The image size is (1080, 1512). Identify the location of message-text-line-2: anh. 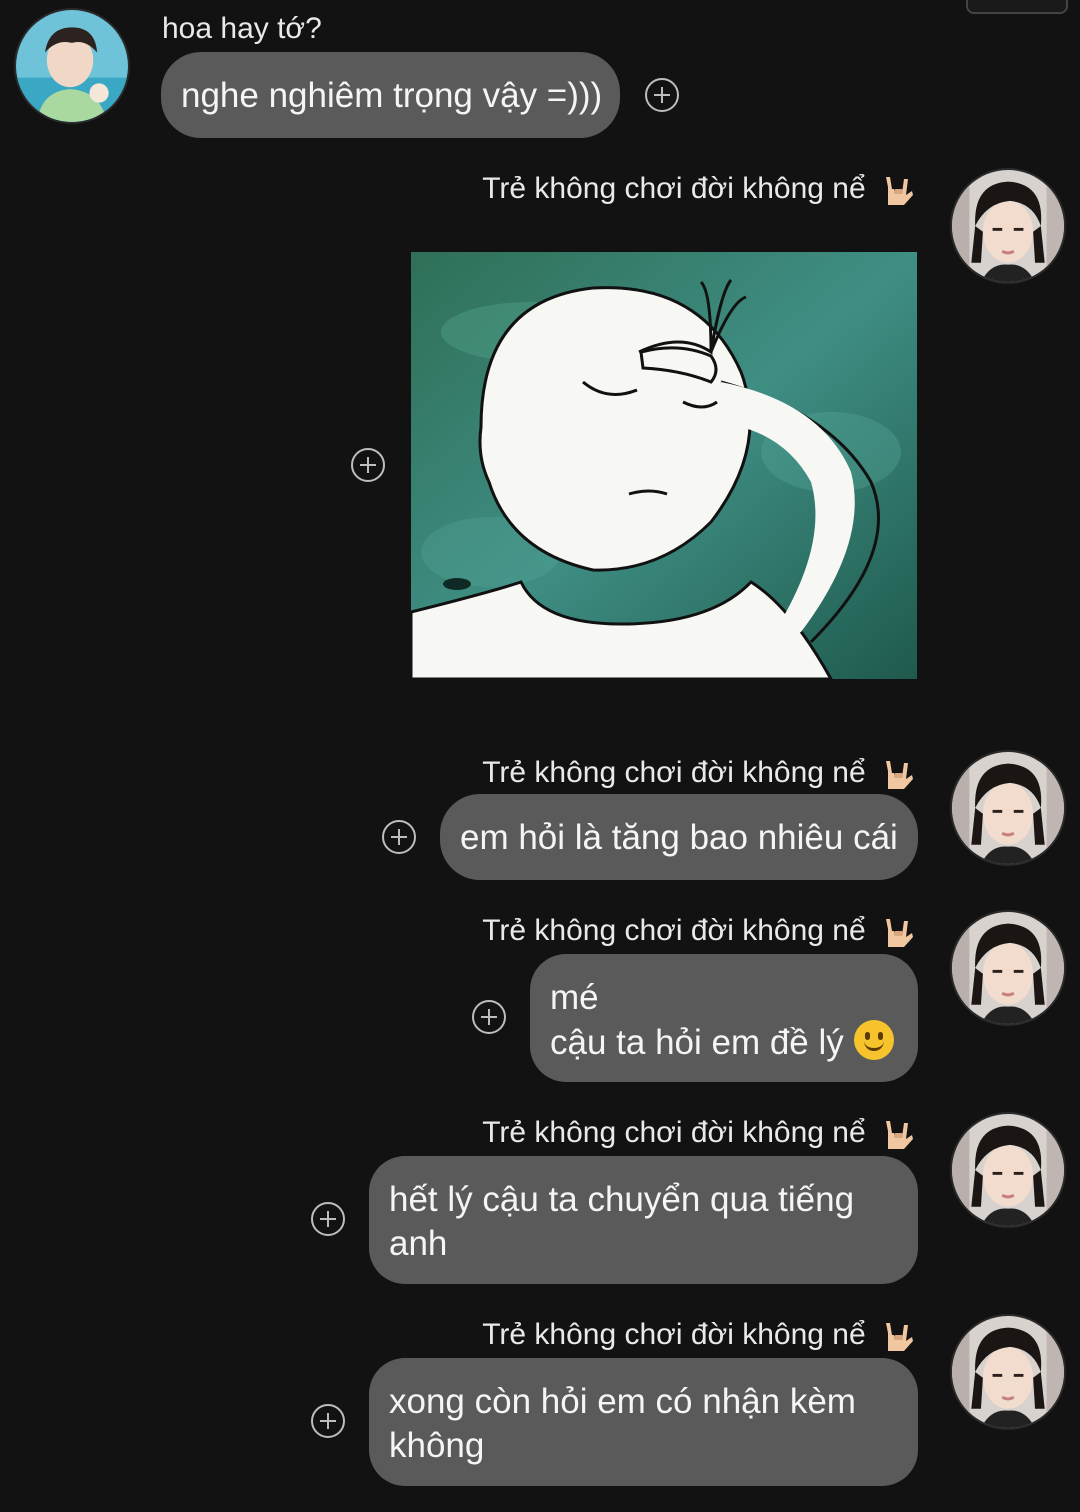
(418, 1243).